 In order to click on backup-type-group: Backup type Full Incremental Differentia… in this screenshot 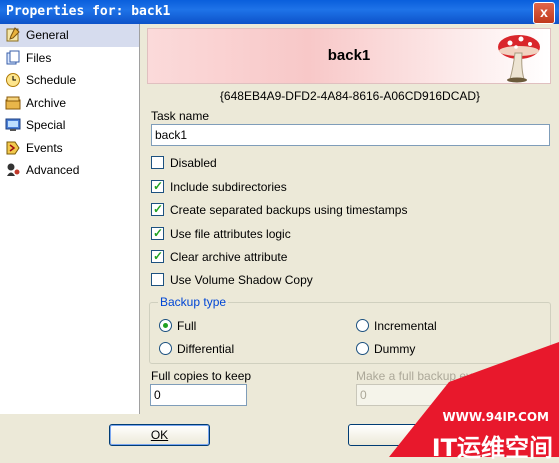, I will do `click(350, 329)`.